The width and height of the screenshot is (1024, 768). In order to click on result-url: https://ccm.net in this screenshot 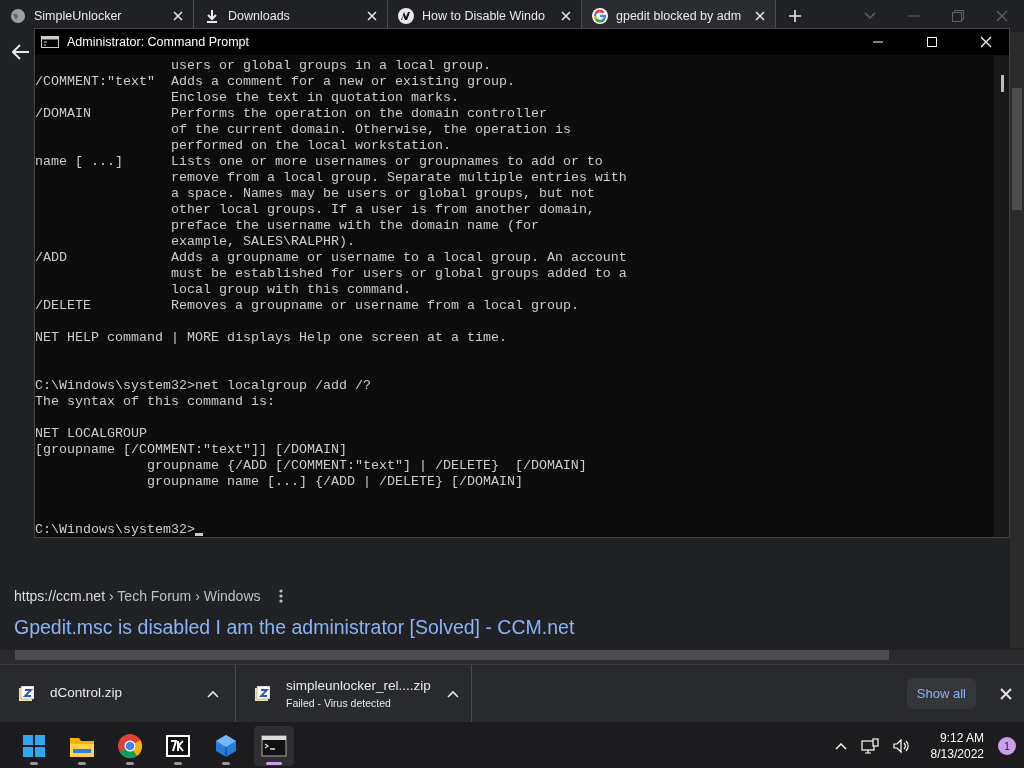, I will do `click(60, 596)`.